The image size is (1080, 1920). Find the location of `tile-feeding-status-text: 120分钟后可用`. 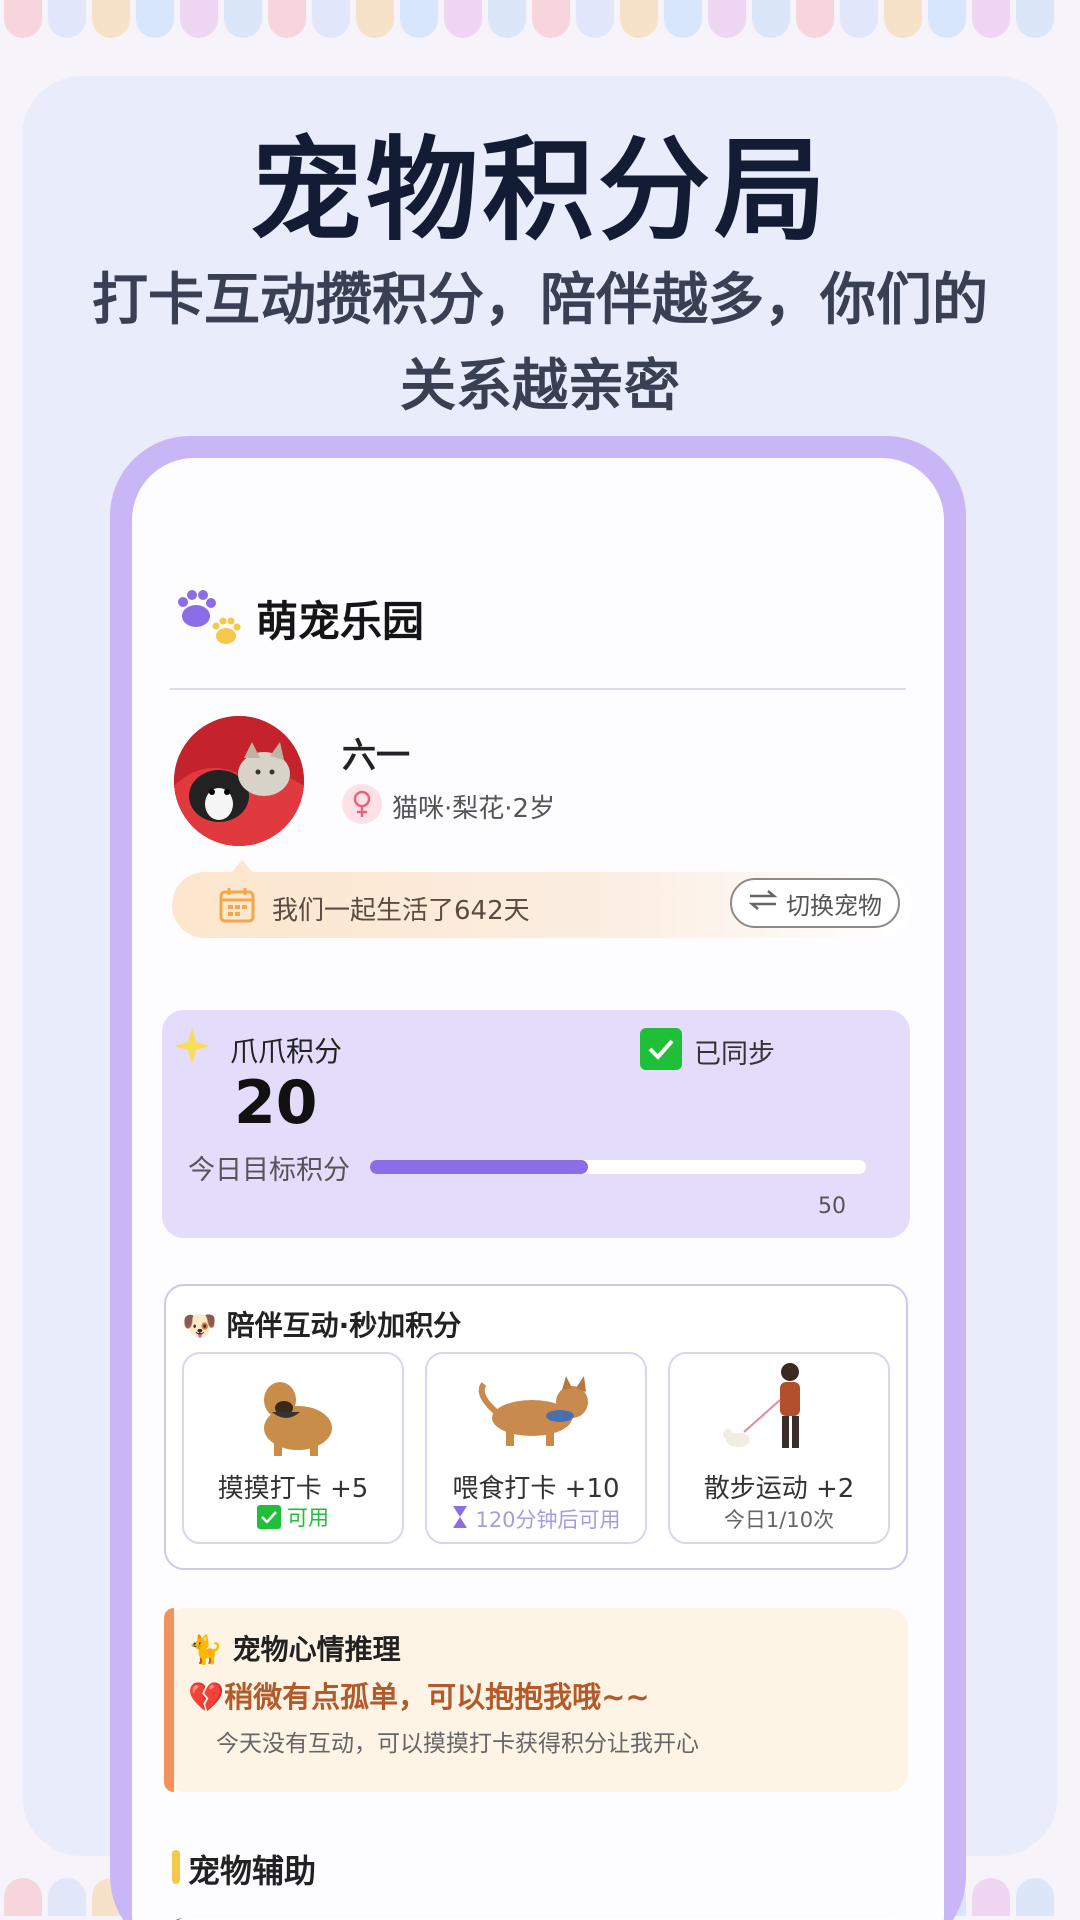

tile-feeding-status-text: 120分钟后可用 is located at coordinates (548, 1520).